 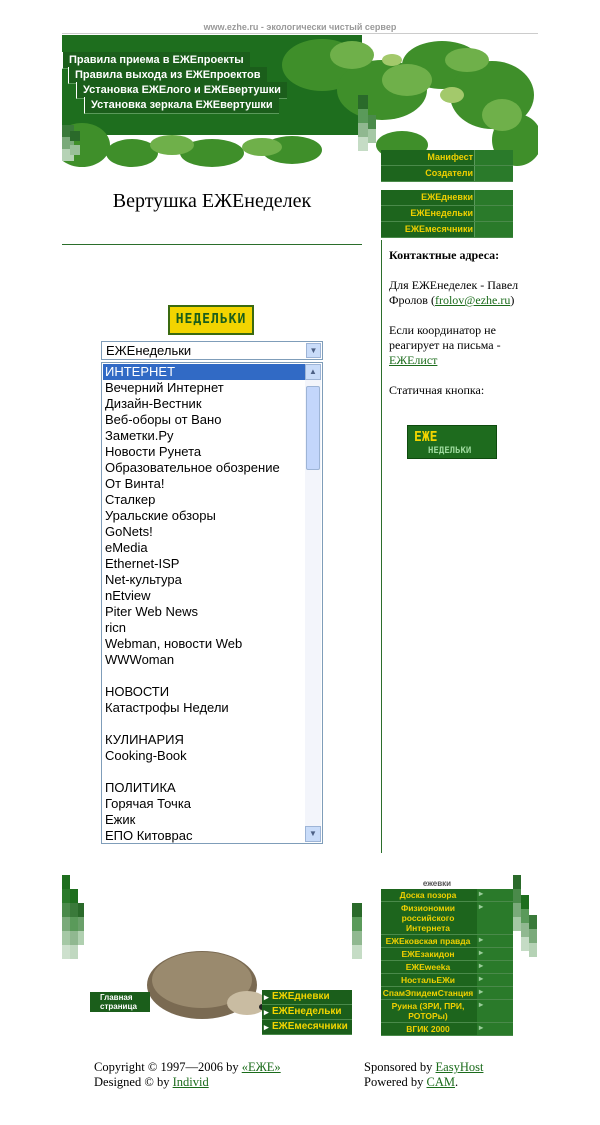 What do you see at coordinates (447, 954) in the screenshot?
I see `right-footer-item: ЕЖЕзакидон` at bounding box center [447, 954].